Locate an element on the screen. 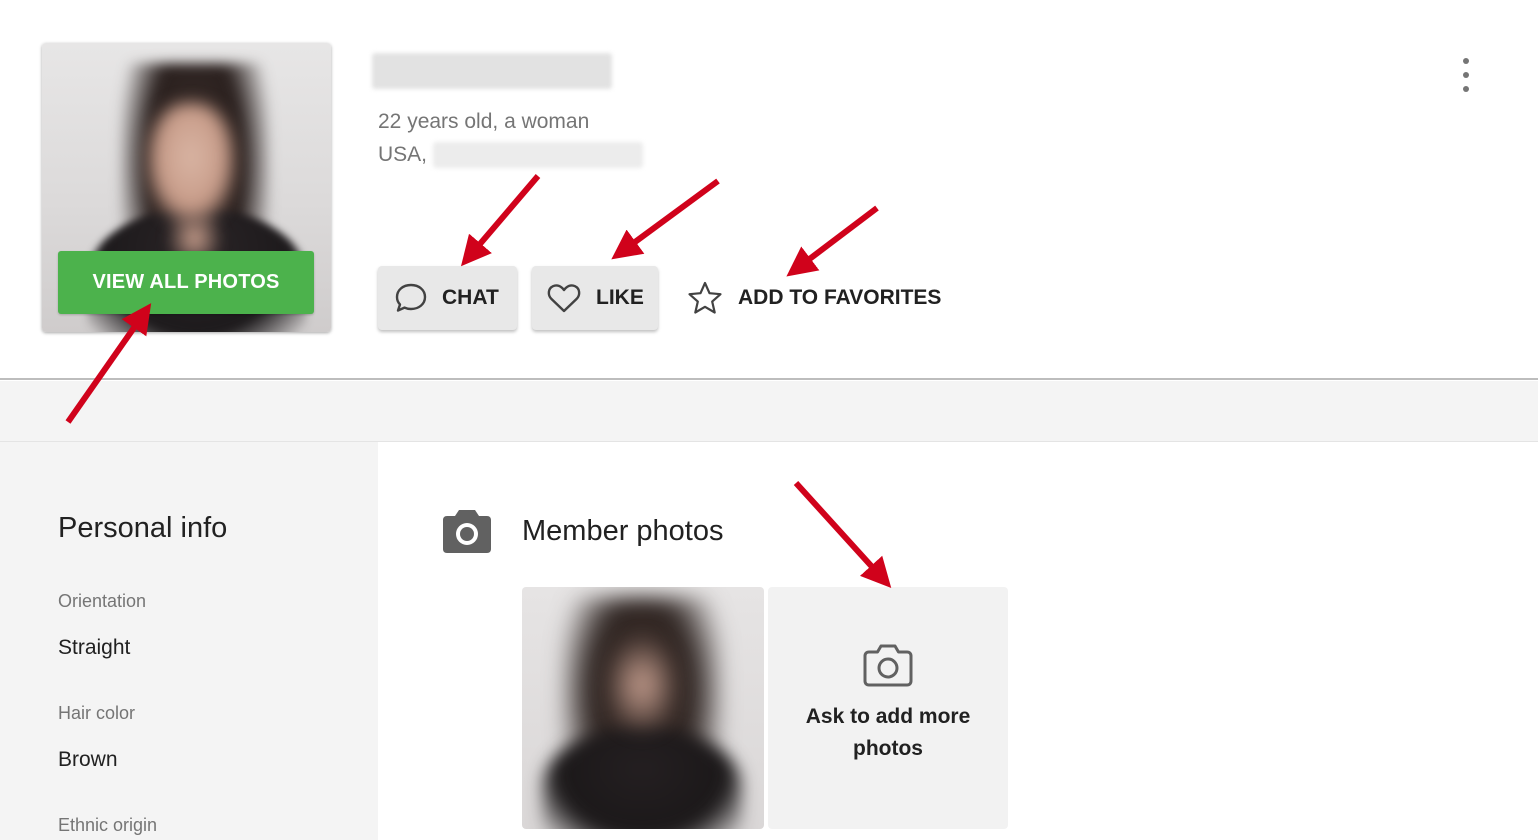 The height and width of the screenshot is (840, 1538). location: USA, is located at coordinates (511, 155).